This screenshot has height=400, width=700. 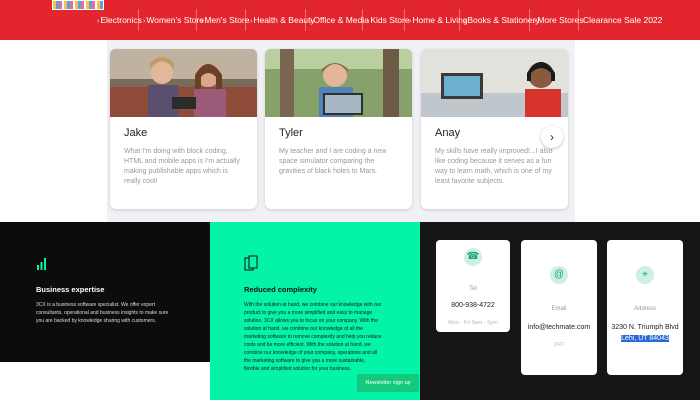 I want to click on testimonial-name: Anay, so click(x=448, y=133).